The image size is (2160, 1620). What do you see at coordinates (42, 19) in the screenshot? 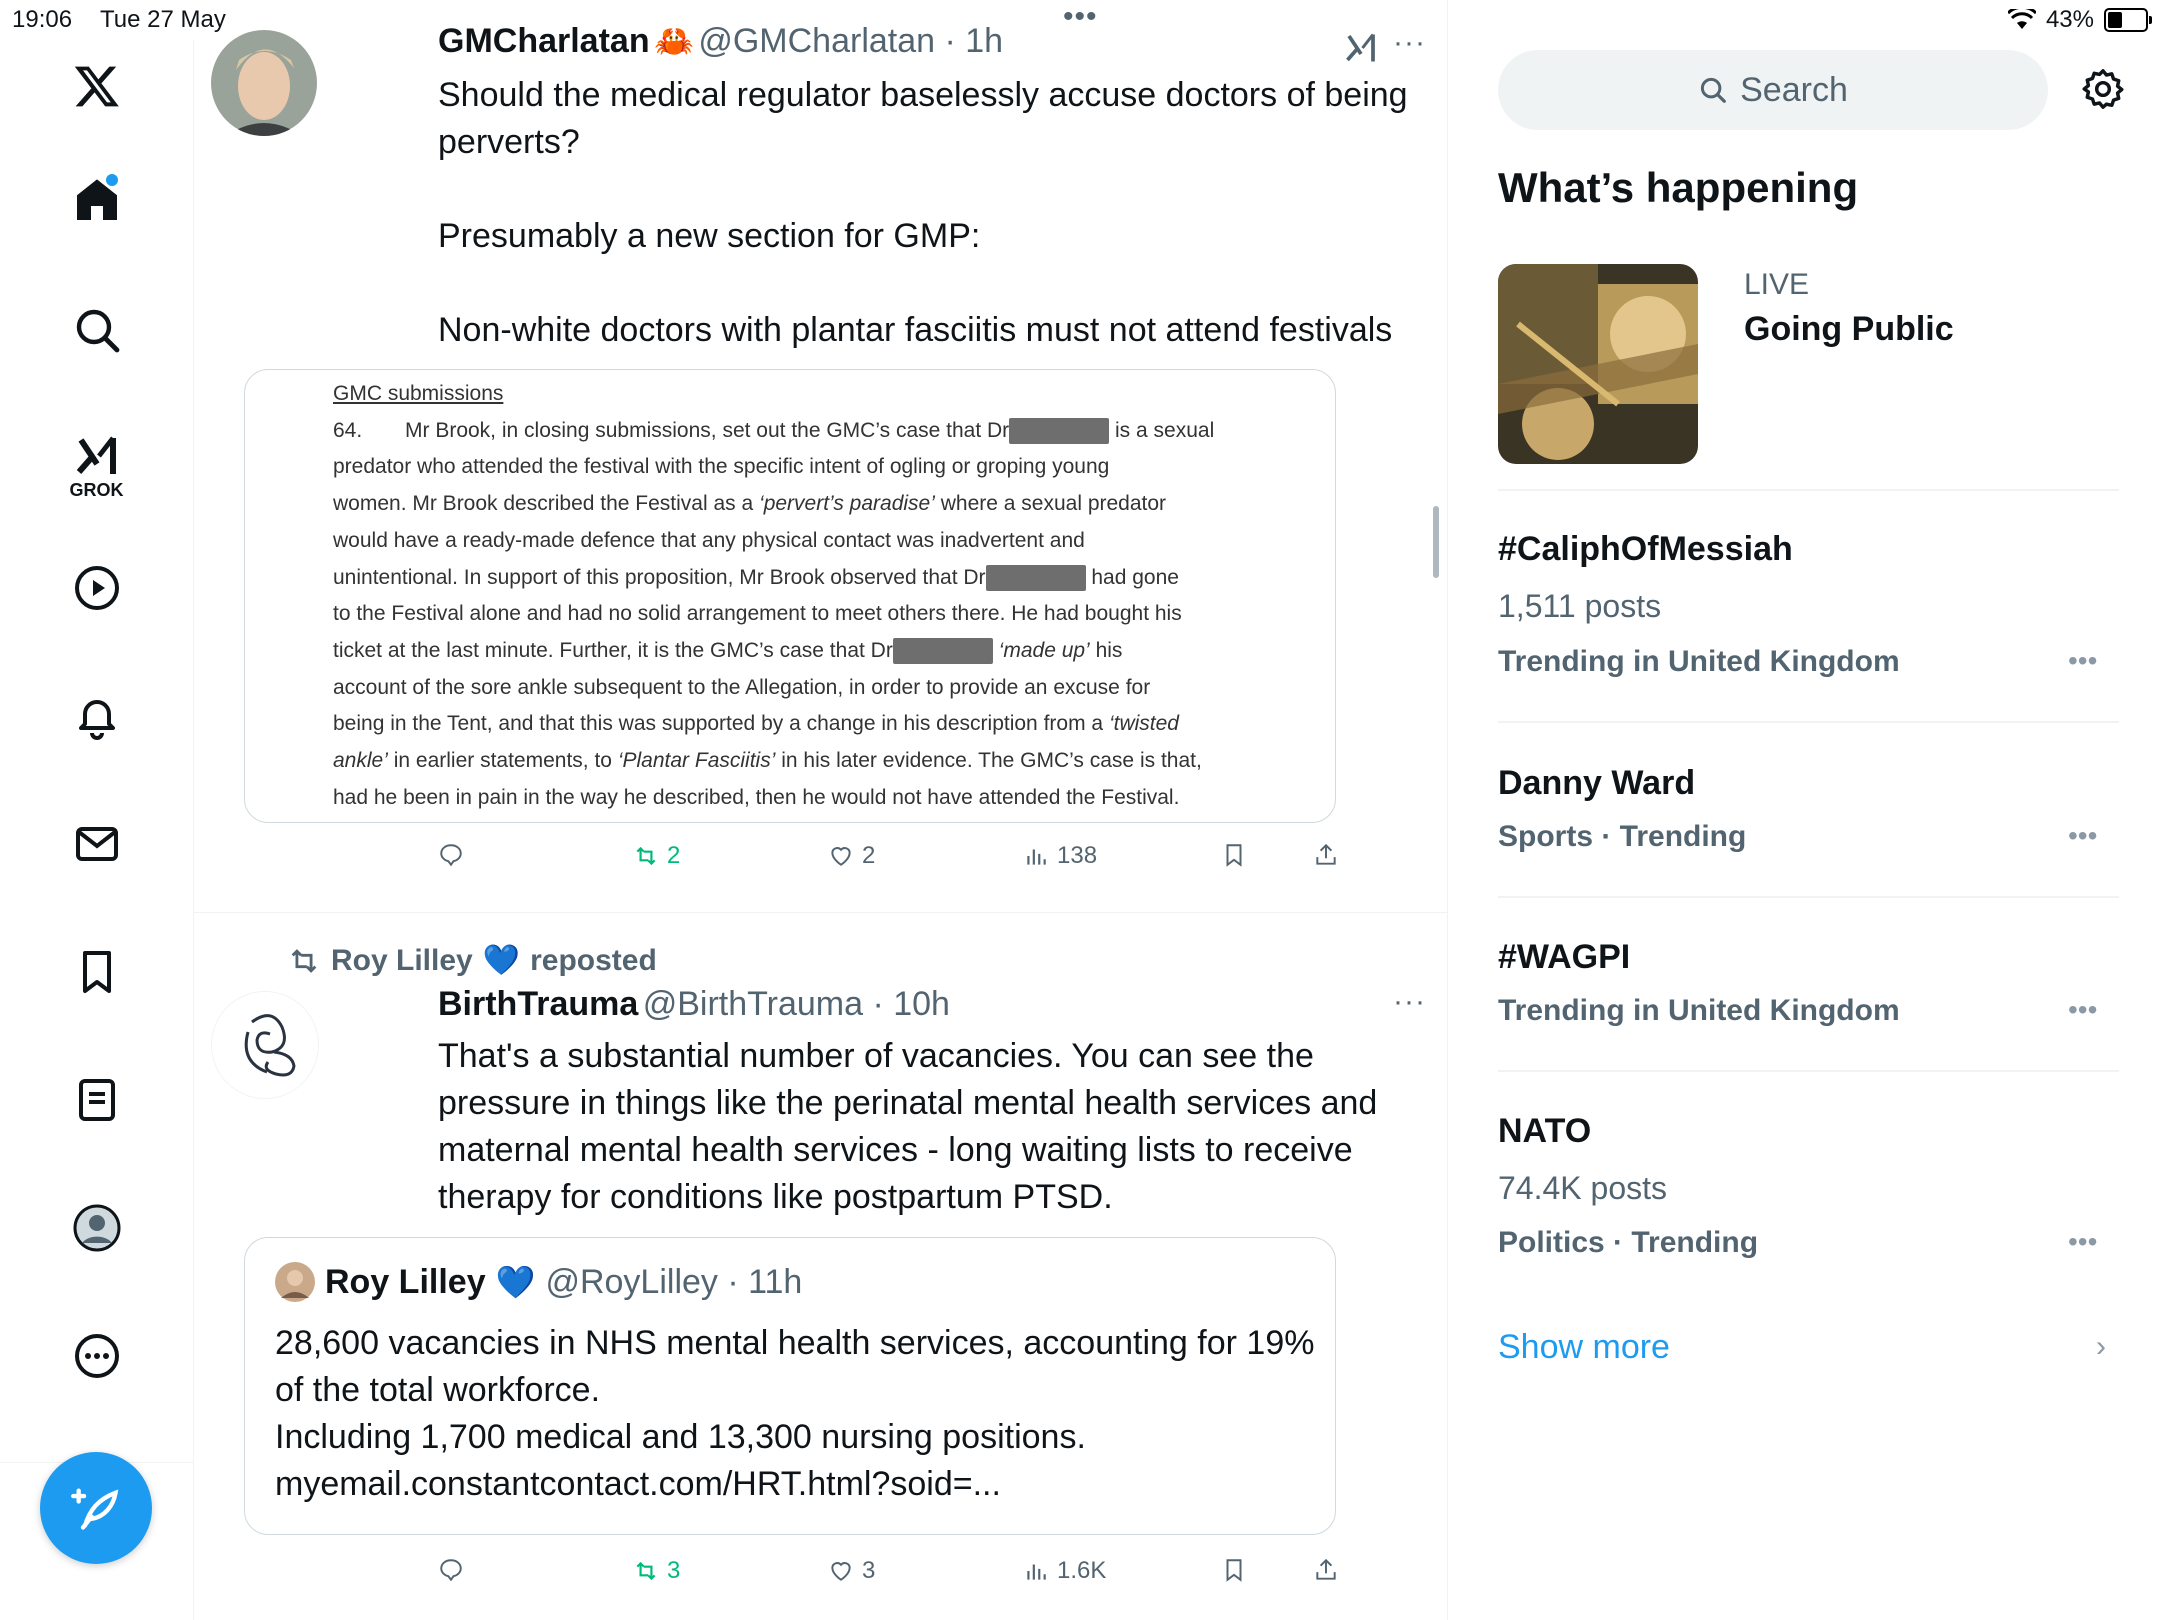
I see `status-time: 19:06` at bounding box center [42, 19].